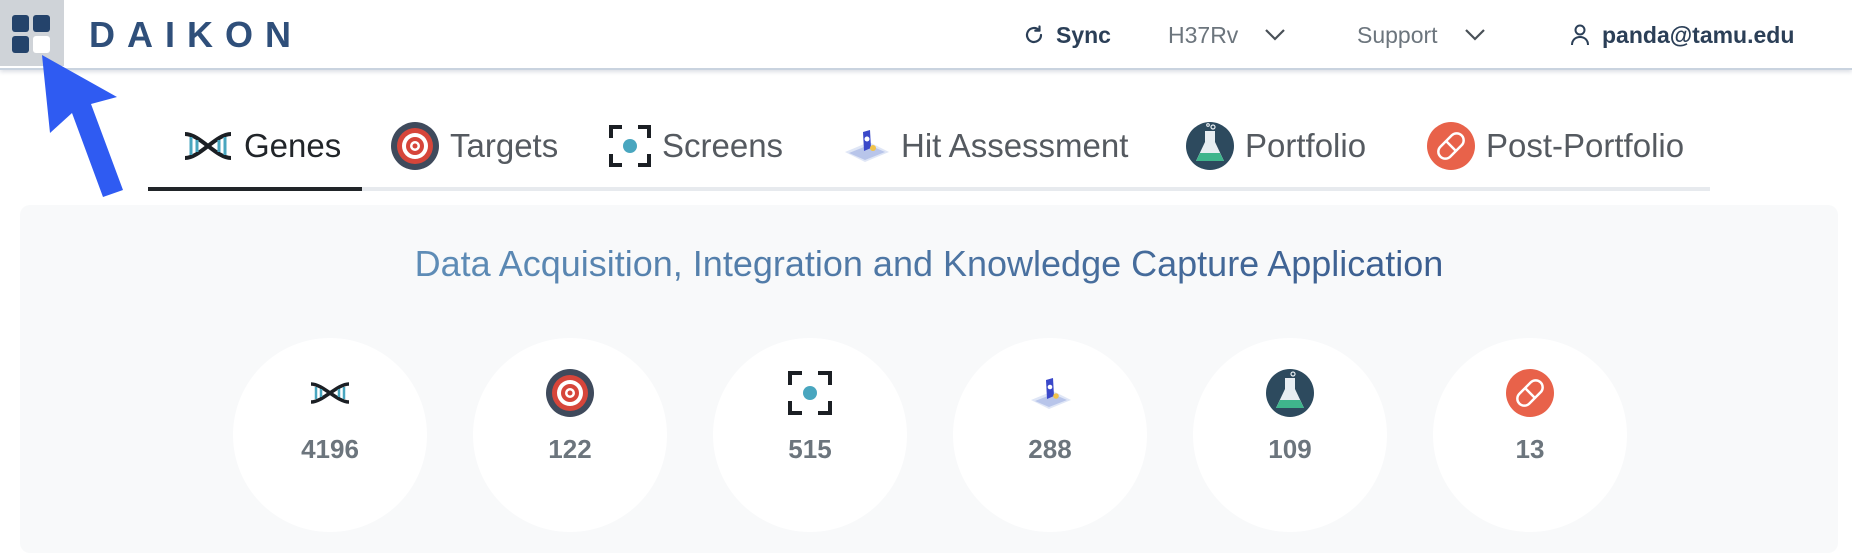  Describe the element at coordinates (196, 35) in the screenshot. I see `brand-logo: DAIKON` at that location.